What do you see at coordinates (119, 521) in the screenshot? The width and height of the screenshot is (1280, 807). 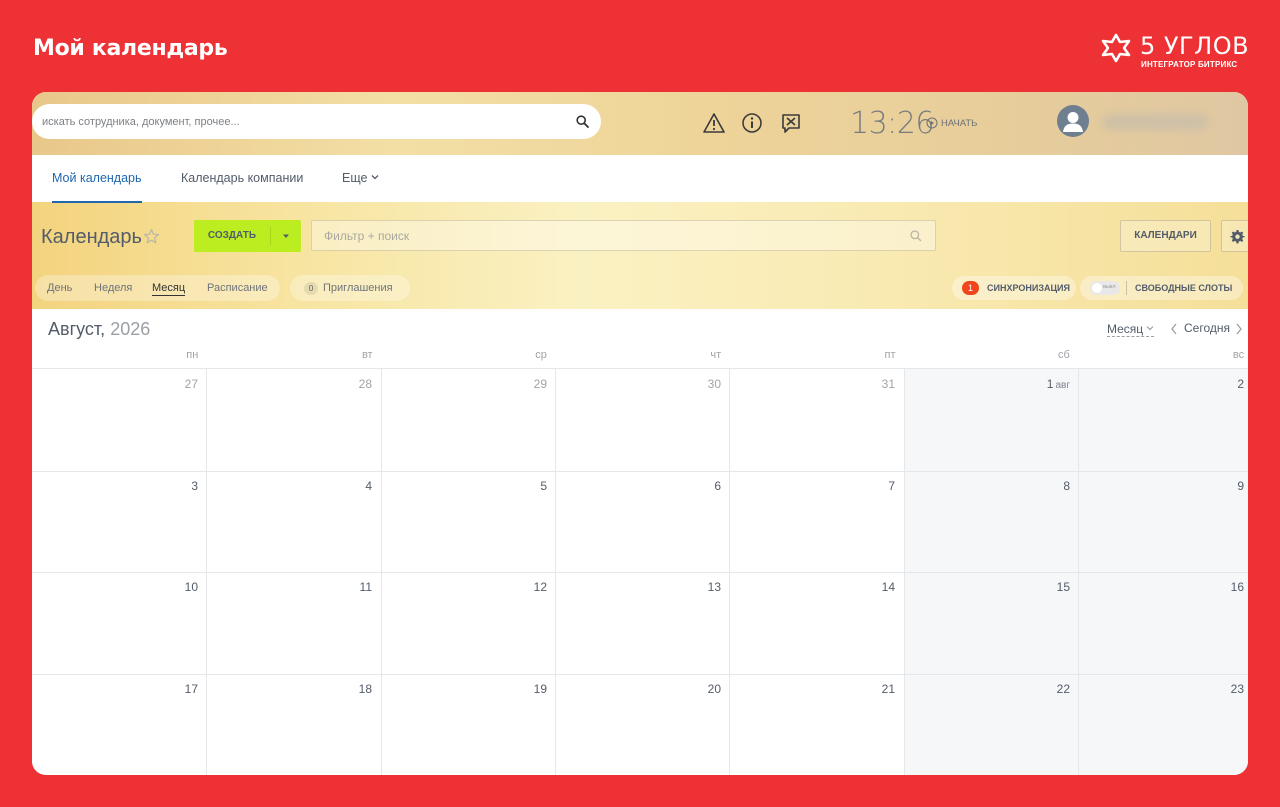 I see `day-cell: 3` at bounding box center [119, 521].